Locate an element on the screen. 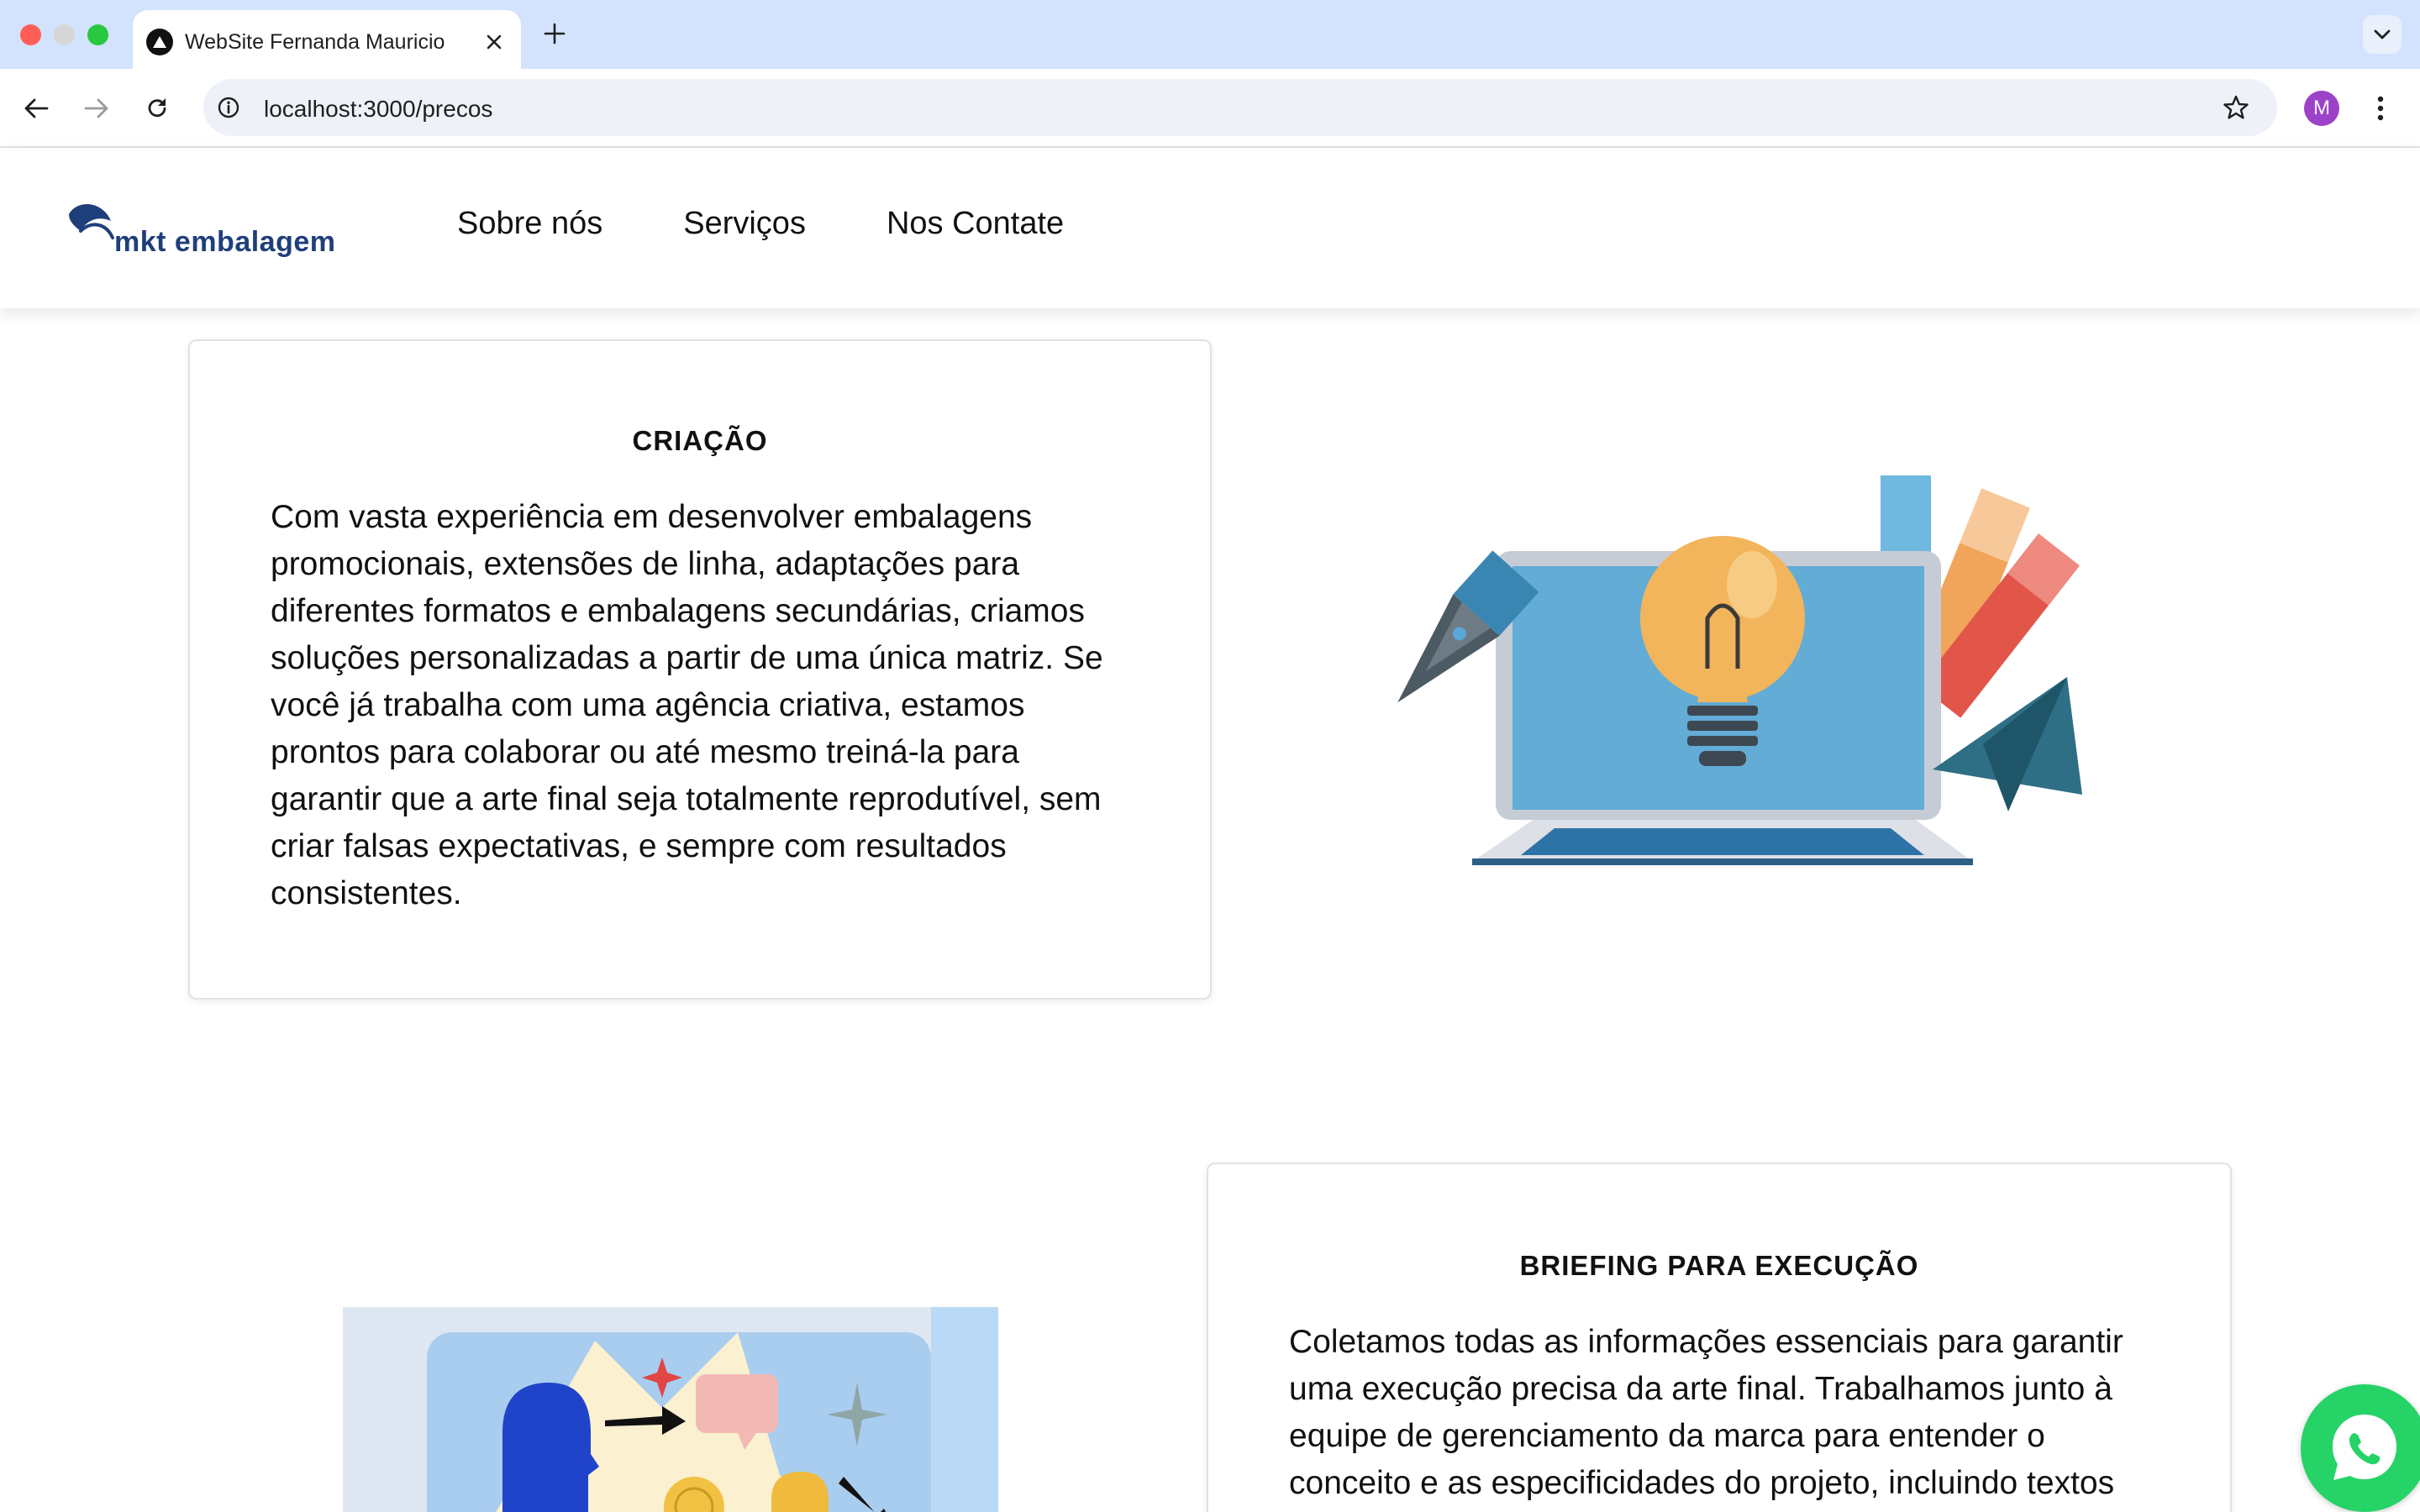 The width and height of the screenshot is (2420, 1512). section-title: CRIAÇÃO is located at coordinates (700, 440).